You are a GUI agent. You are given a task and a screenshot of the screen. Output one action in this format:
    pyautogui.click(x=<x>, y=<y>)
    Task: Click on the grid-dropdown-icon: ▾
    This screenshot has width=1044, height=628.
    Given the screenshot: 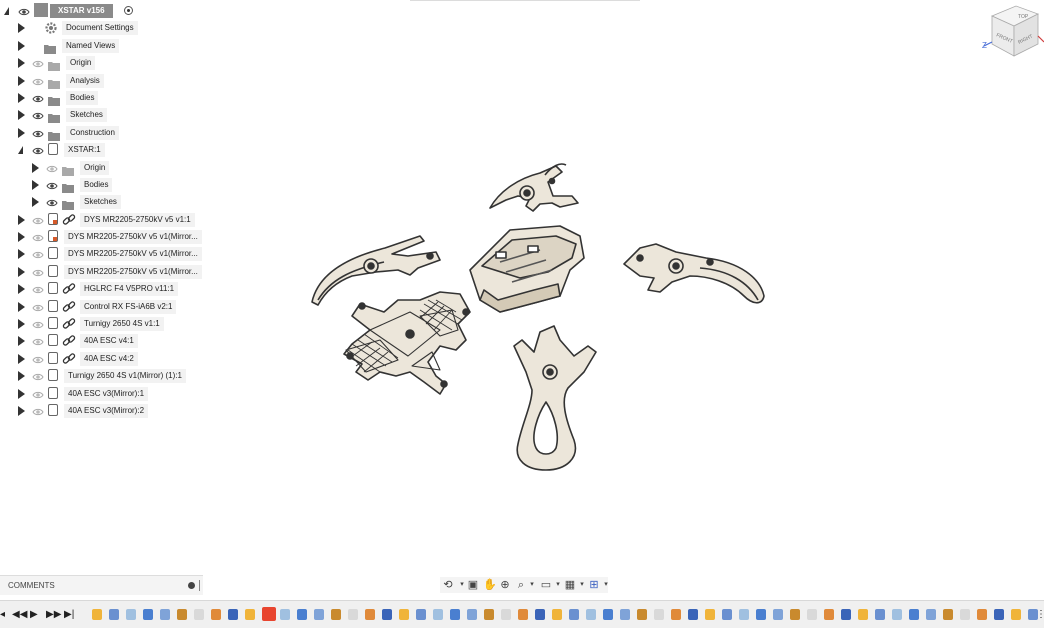 What is the action you would take?
    pyautogui.click(x=582, y=585)
    